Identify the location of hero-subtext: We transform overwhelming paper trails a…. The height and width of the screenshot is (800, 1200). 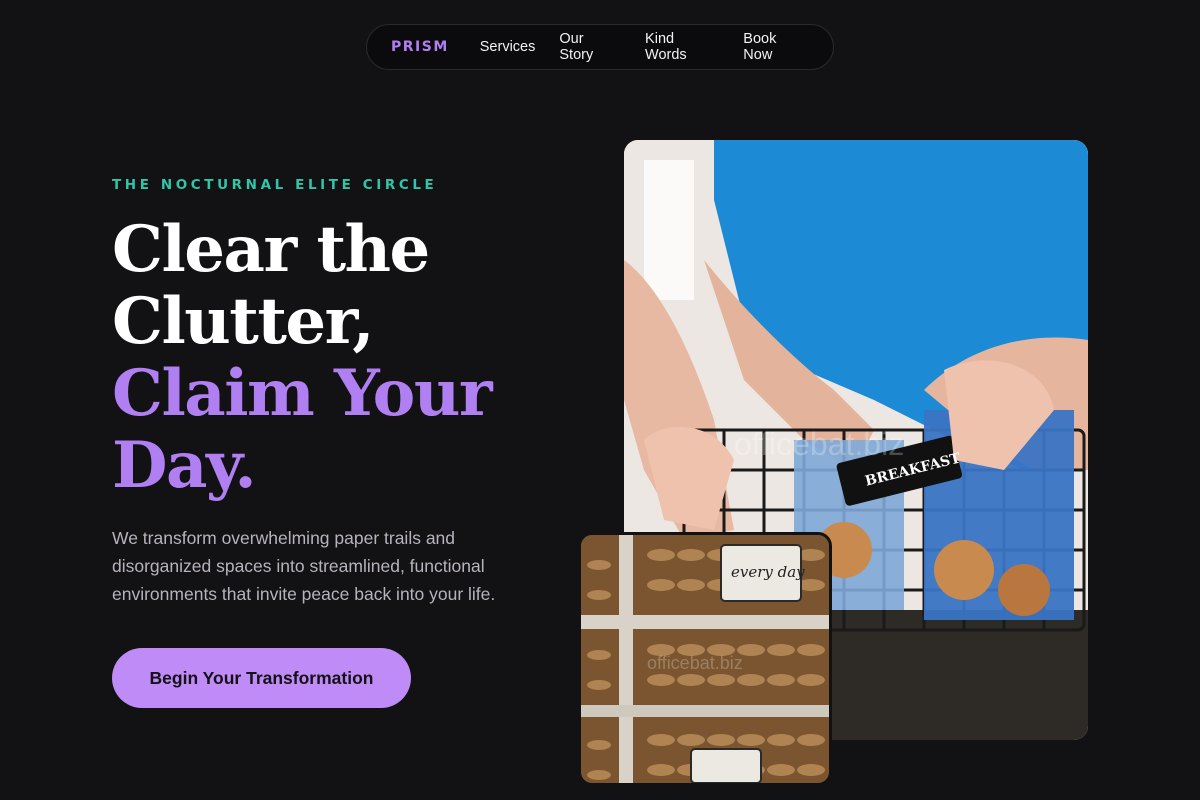
(304, 566).